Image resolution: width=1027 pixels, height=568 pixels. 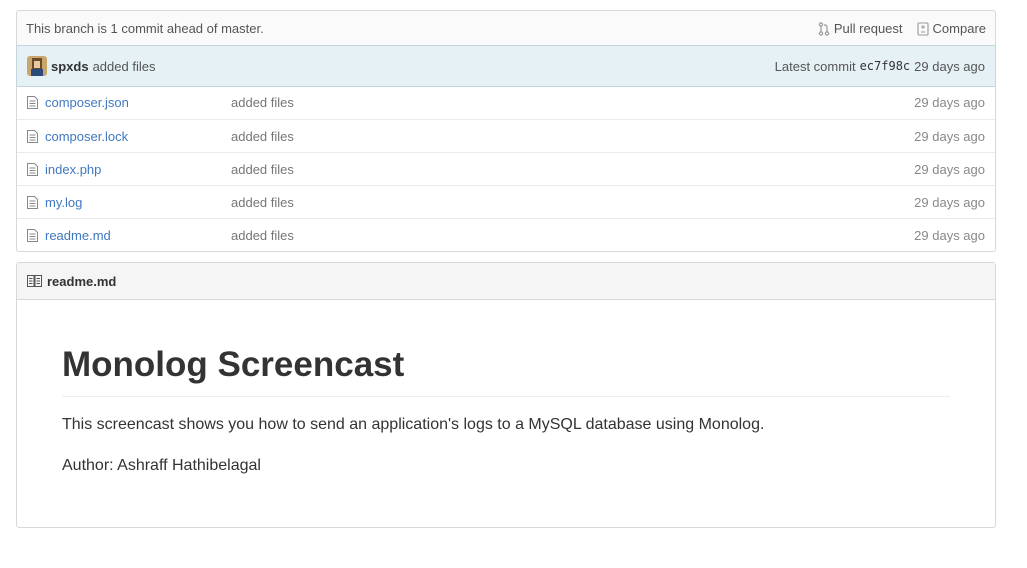 I want to click on readme-title: Monolog Screencast, so click(x=506, y=370).